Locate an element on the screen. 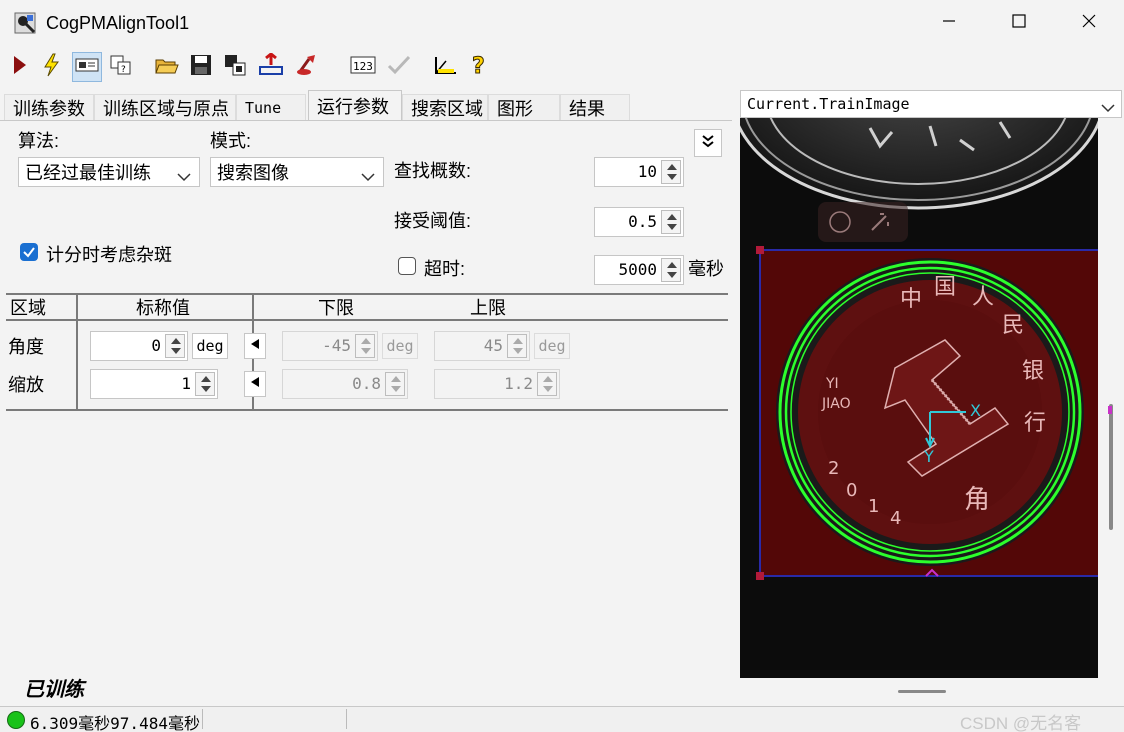 This screenshot has height=732, width=1124. electric-run-icon is located at coordinates (51, 67).